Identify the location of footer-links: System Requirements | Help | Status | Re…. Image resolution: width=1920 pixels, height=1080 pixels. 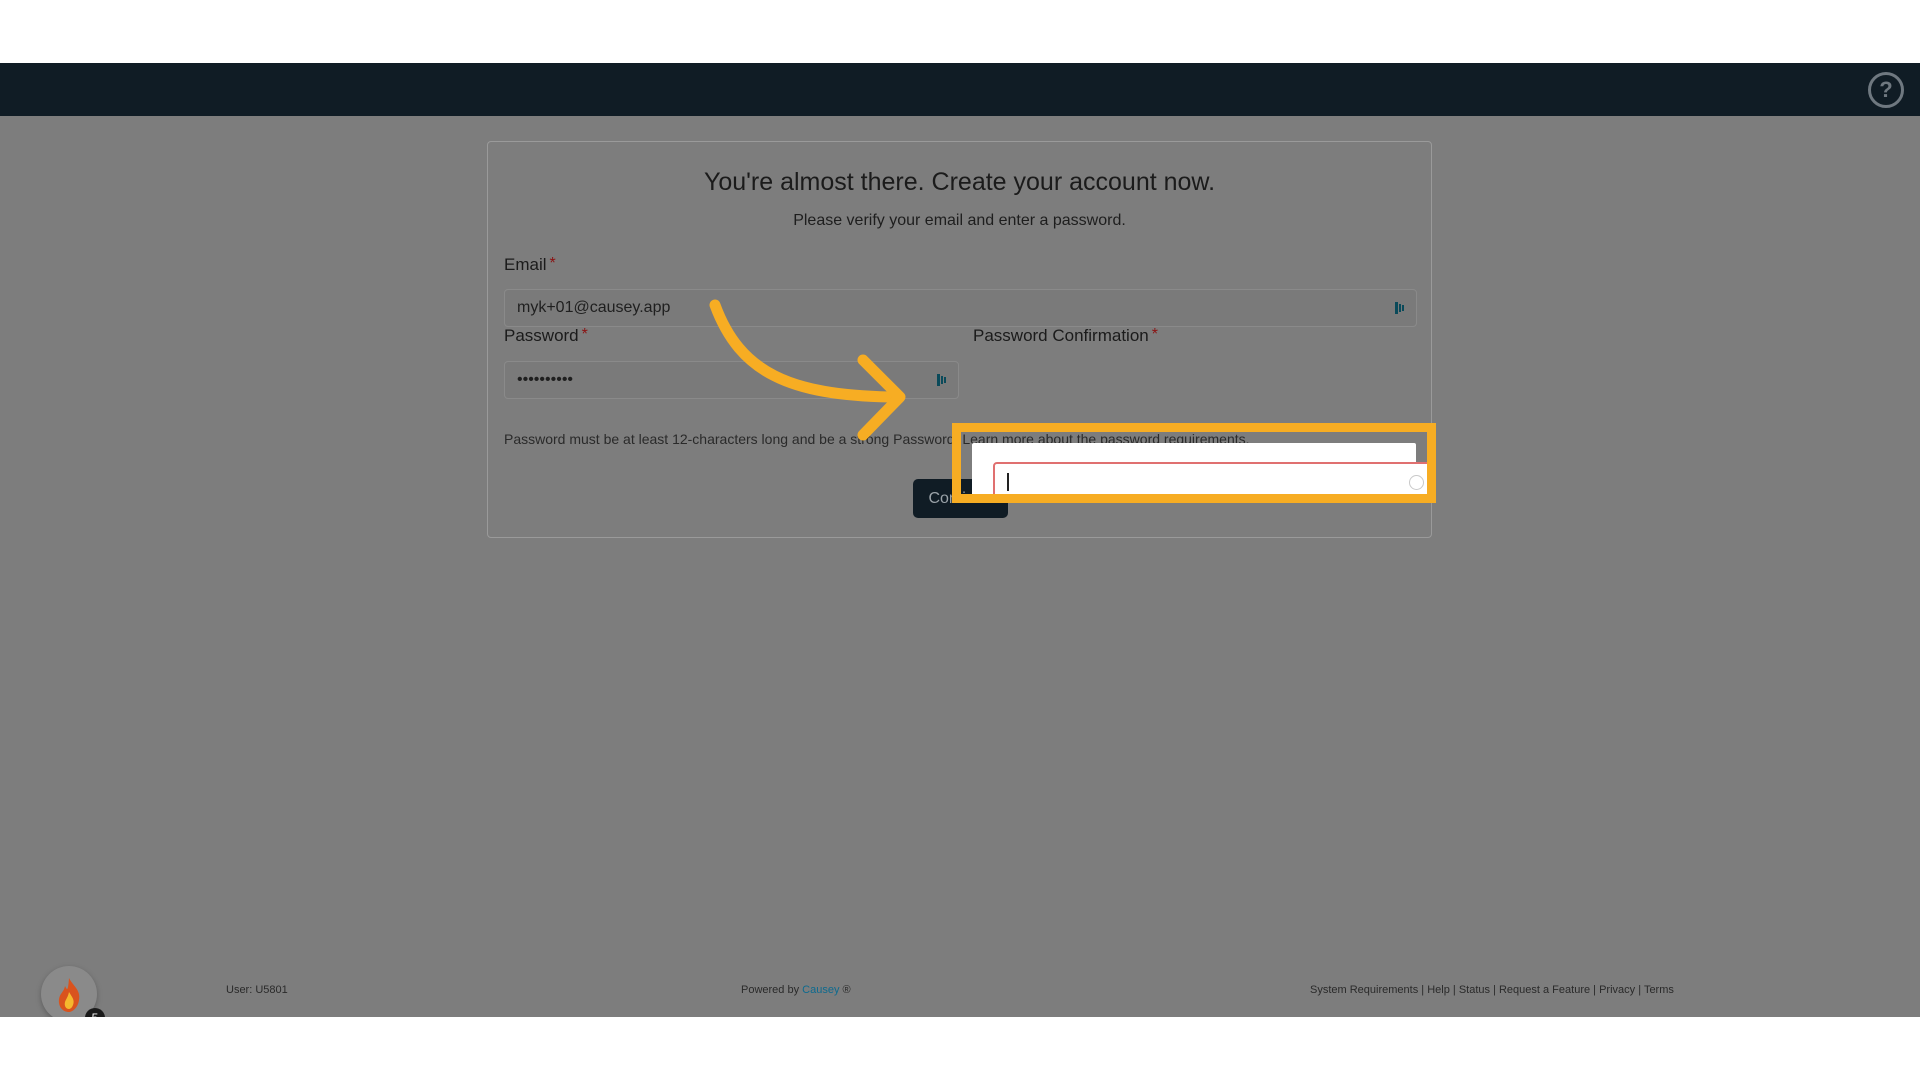
(1492, 990).